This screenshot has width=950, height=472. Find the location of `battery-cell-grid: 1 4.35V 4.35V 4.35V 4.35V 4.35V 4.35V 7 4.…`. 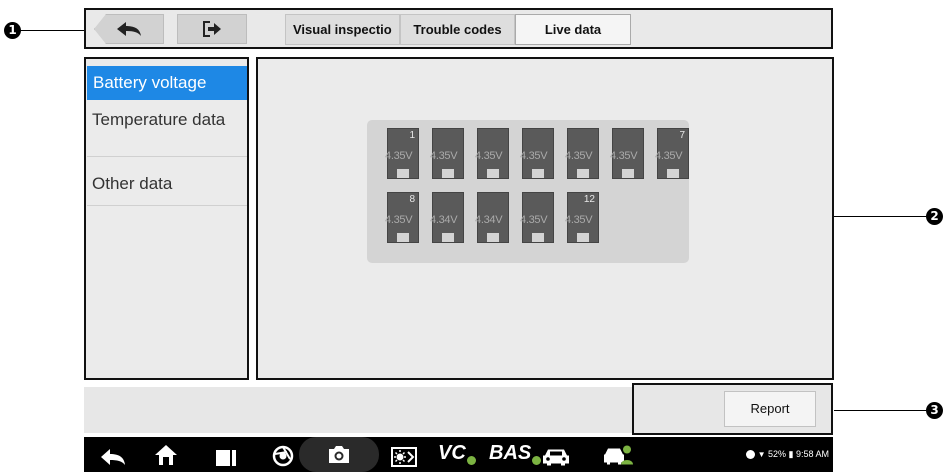

battery-cell-grid: 1 4.35V 4.35V 4.35V 4.35V 4.35V 4.35V 7 4.… is located at coordinates (528, 191).